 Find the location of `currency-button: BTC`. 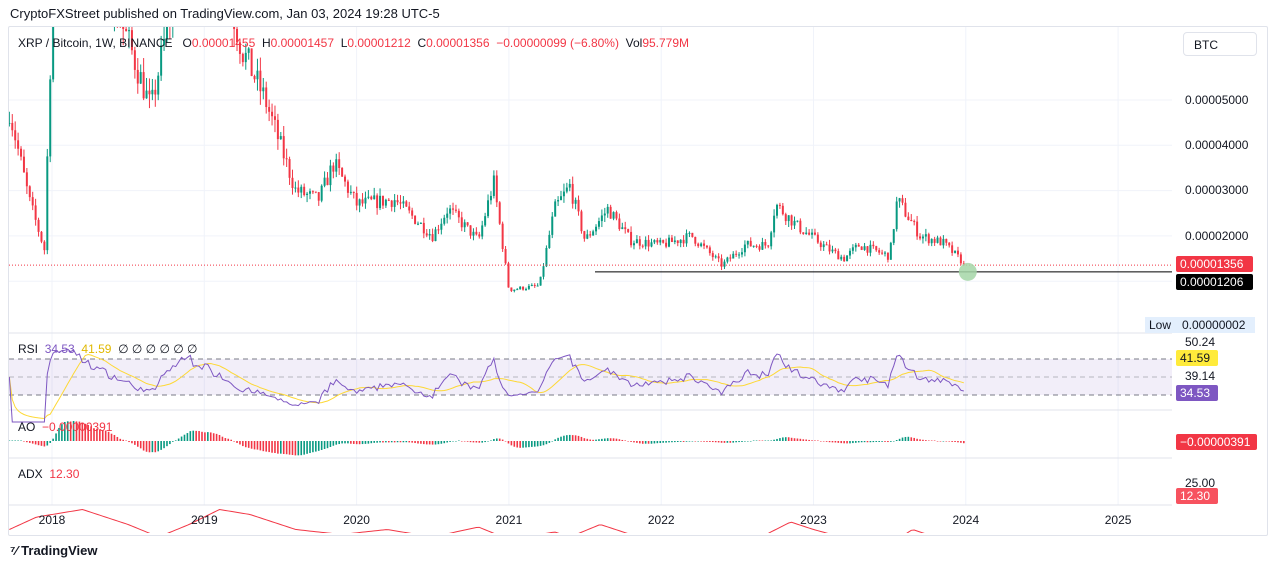

currency-button: BTC is located at coordinates (1220, 44).